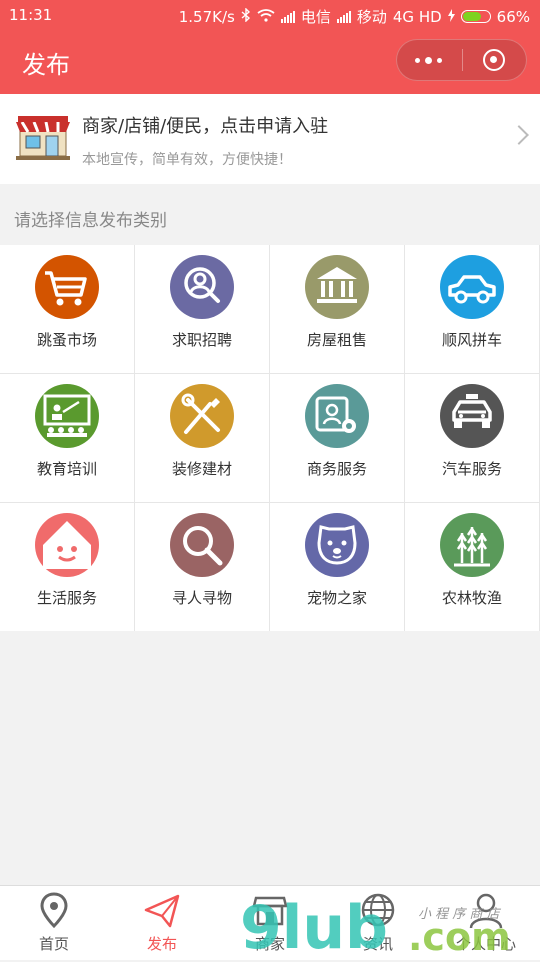  I want to click on merchant-join-banner: 商家/店铺/便民，点击申请入驻 本地宣传，简单有效，方便快捷！, so click(270, 139).